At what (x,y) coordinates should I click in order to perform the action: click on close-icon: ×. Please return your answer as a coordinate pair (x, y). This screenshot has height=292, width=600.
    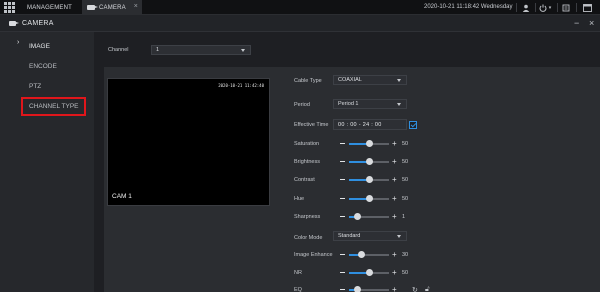
    Looking at the image, I should click on (591, 23).